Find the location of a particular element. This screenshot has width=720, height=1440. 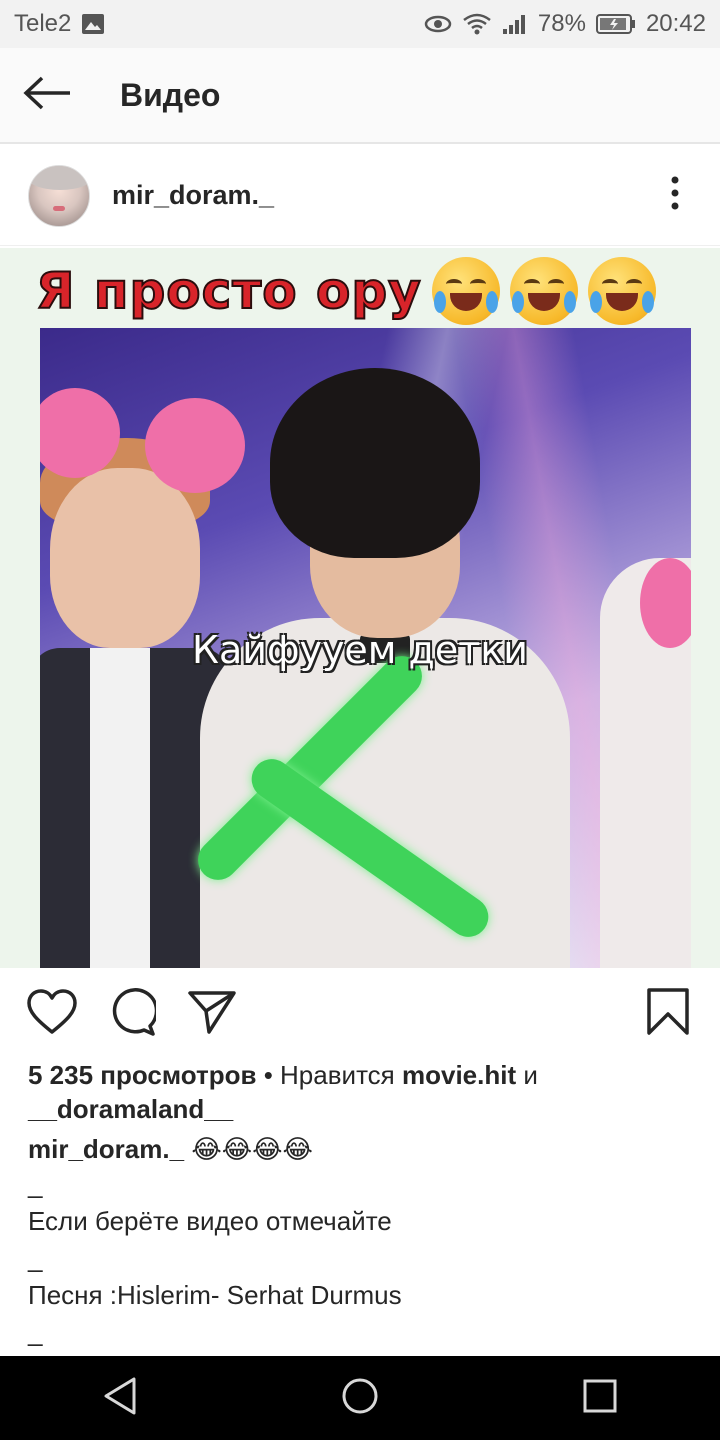

wifi-icon is located at coordinates (477, 24).